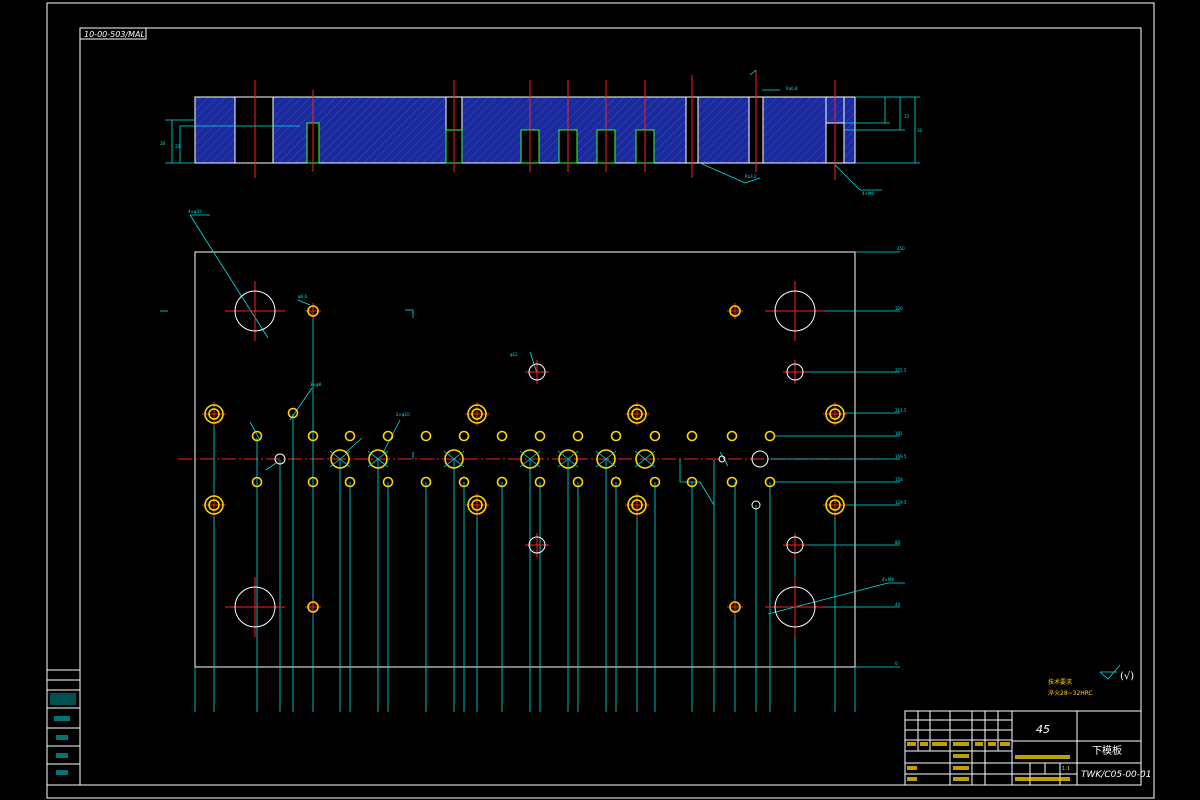  I want to click on side-binding-strip, so click(63, 727).